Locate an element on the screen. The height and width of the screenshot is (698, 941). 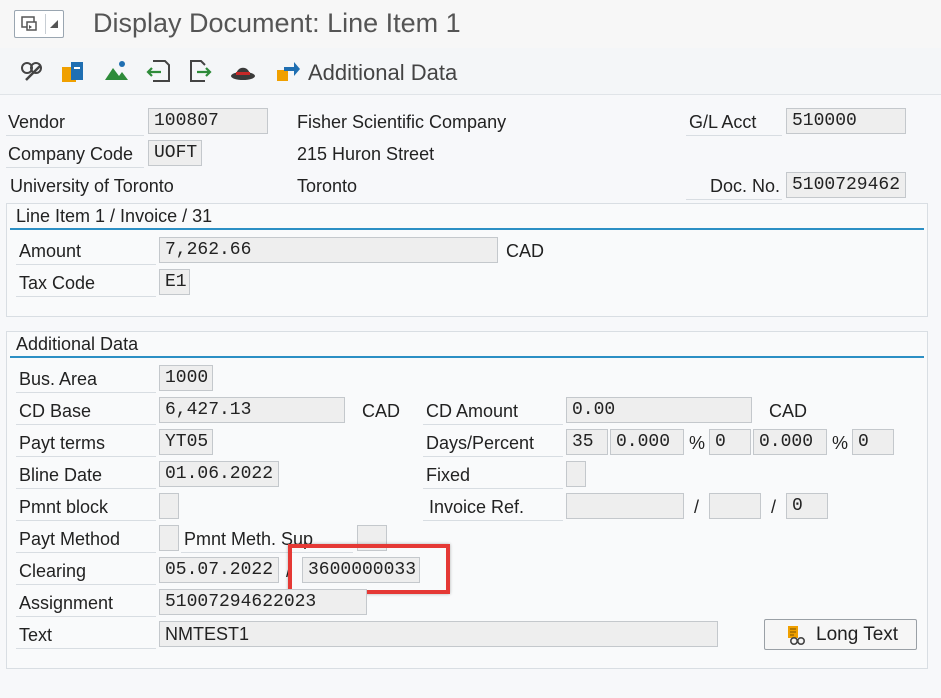
pct1-field: 0.000 is located at coordinates (647, 442).